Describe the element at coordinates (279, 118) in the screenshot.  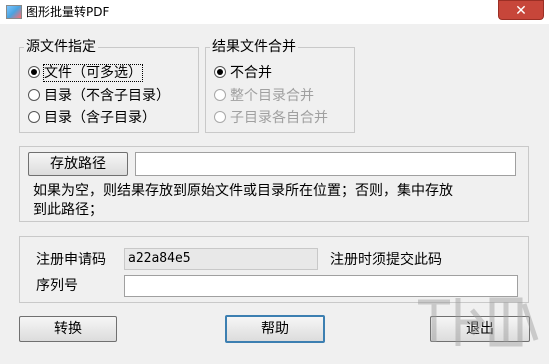
I see `radio-label: 子目录各自合并` at that location.